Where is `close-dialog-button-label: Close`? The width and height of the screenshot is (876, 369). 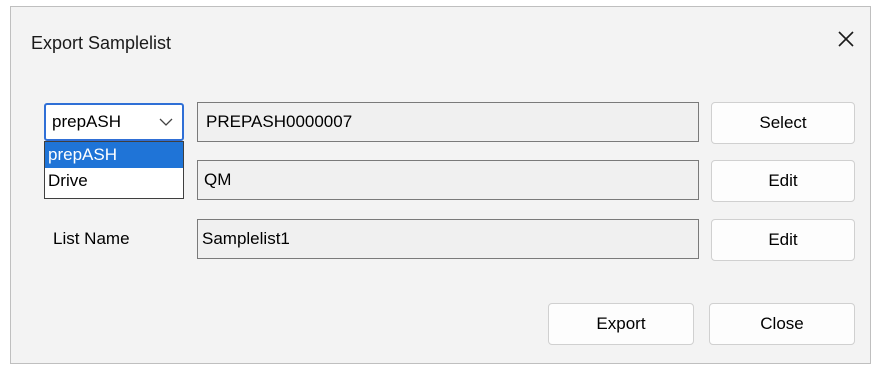
close-dialog-button-label: Close is located at coordinates (782, 323).